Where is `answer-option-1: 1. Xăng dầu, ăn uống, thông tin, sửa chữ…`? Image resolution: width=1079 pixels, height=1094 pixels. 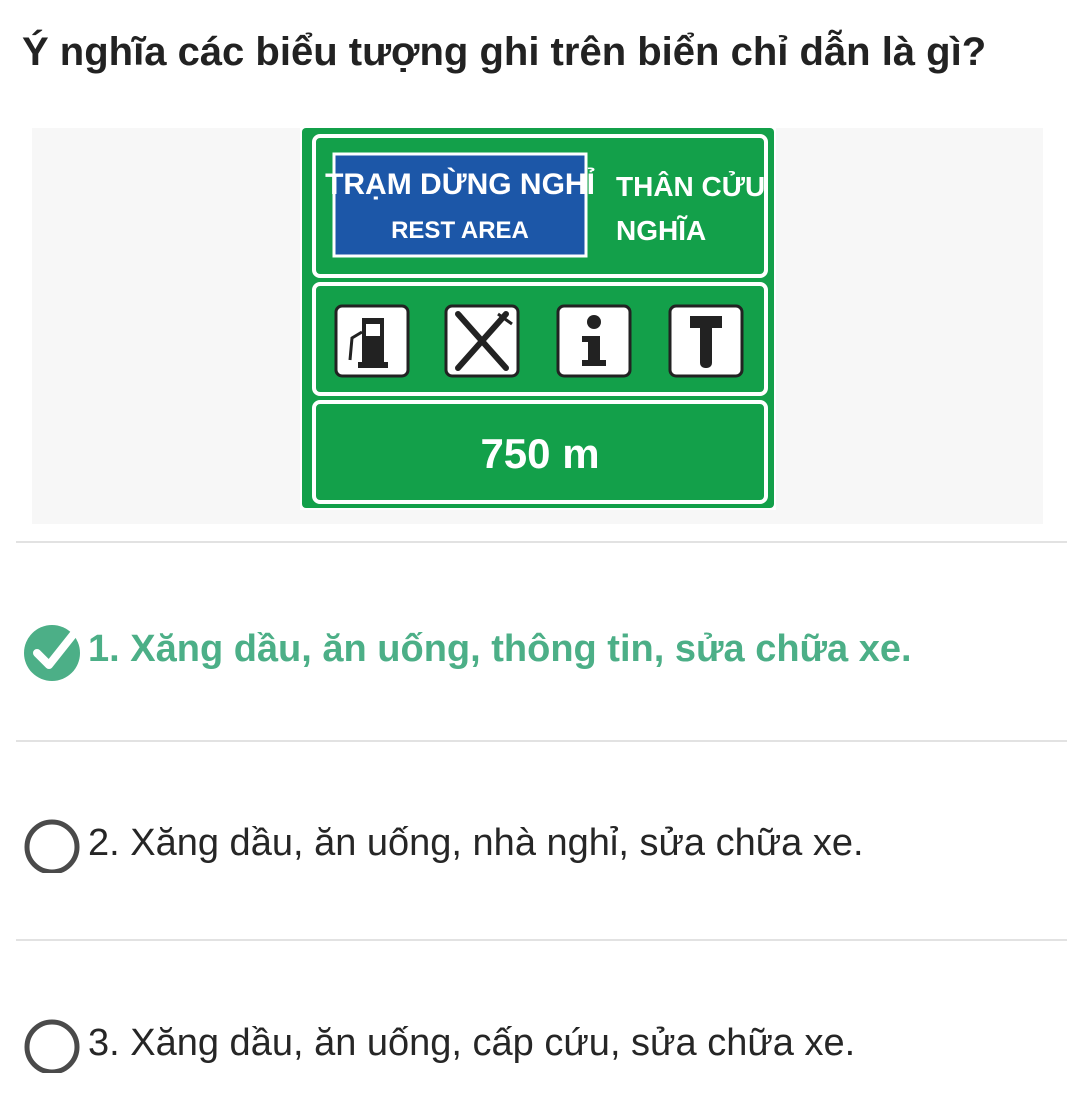
answer-option-1: 1. Xăng dầu, ăn uống, thông tin, sửa chữ… is located at coordinates (542, 649).